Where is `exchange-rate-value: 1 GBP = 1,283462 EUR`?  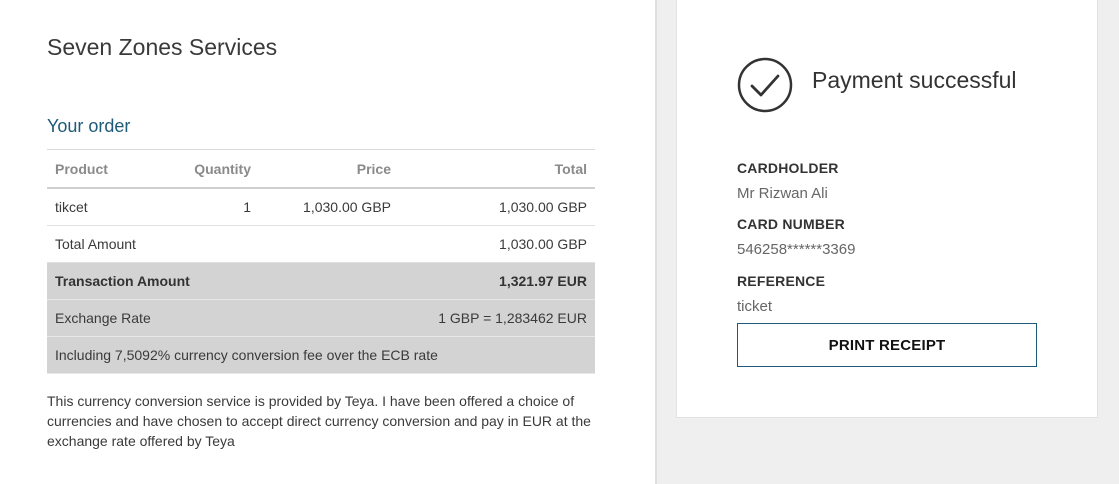
exchange-rate-value: 1 GBP = 1,283462 EUR is located at coordinates (427, 318).